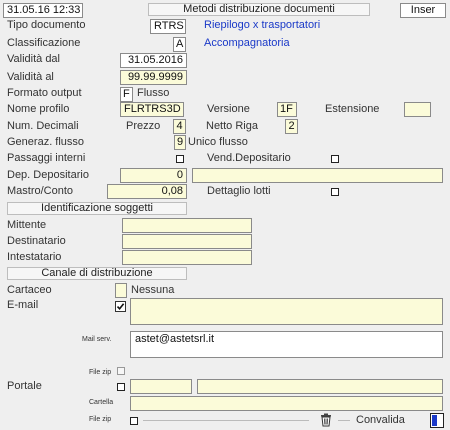 This screenshot has width=450, height=430. I want to click on mastro-conto-label: Mastro/Conto, so click(40, 191).